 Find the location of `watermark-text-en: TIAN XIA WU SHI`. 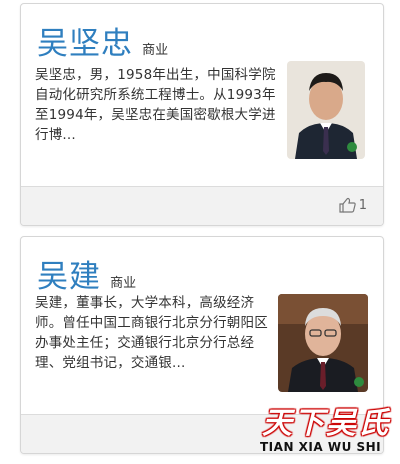

watermark-text-en: TIAN XIA WU SHI is located at coordinates (321, 447).